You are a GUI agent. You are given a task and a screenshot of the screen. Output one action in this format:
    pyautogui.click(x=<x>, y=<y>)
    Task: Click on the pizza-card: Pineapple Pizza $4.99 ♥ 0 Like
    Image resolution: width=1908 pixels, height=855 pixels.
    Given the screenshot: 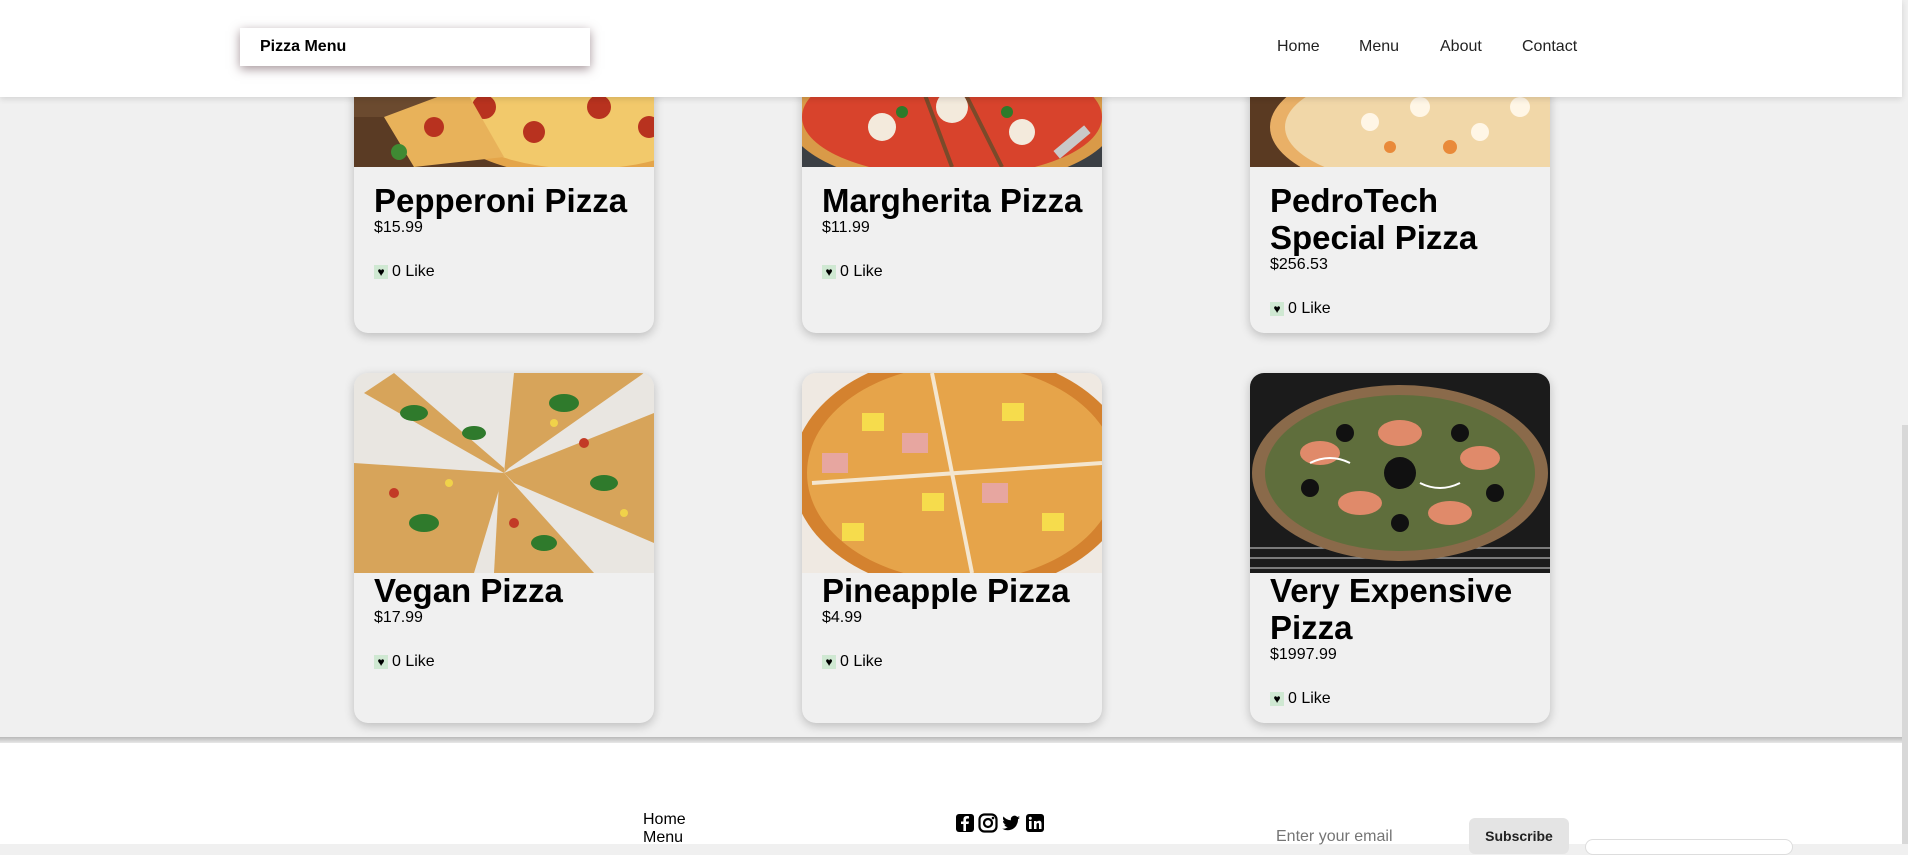 What is the action you would take?
    pyautogui.click(x=952, y=548)
    